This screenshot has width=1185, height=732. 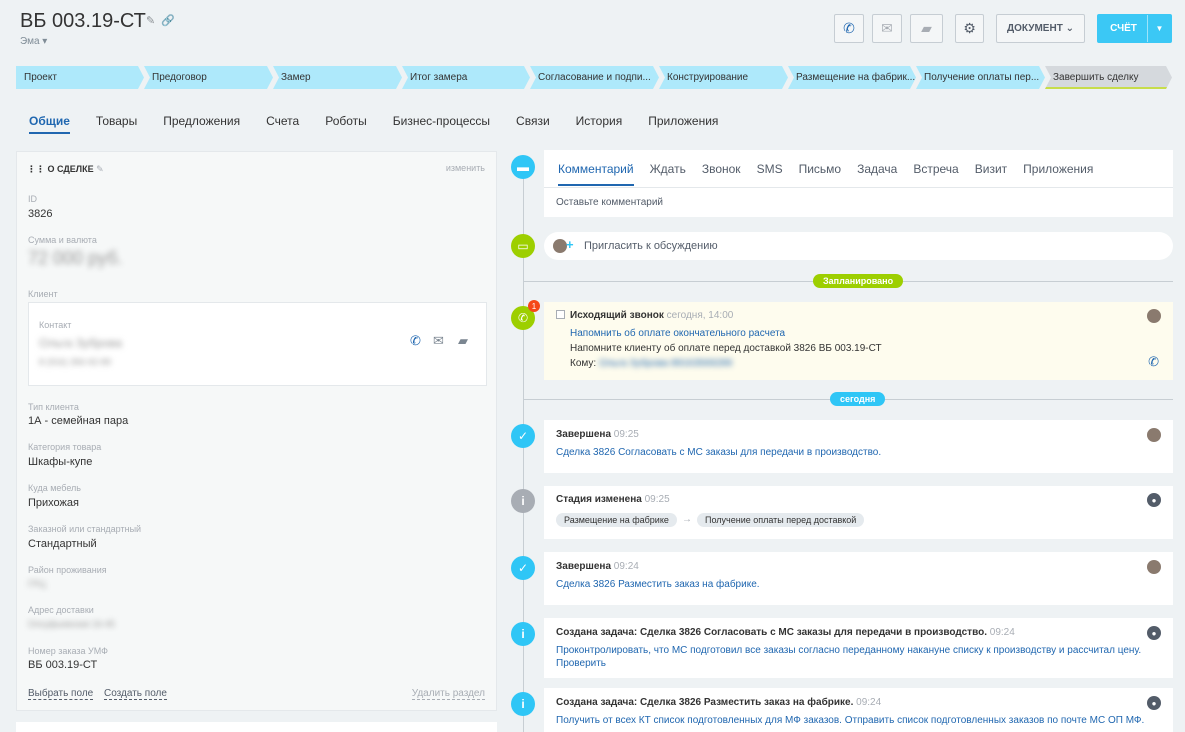 What do you see at coordinates (599, 124) in the screenshot?
I see `tab-history: История` at bounding box center [599, 124].